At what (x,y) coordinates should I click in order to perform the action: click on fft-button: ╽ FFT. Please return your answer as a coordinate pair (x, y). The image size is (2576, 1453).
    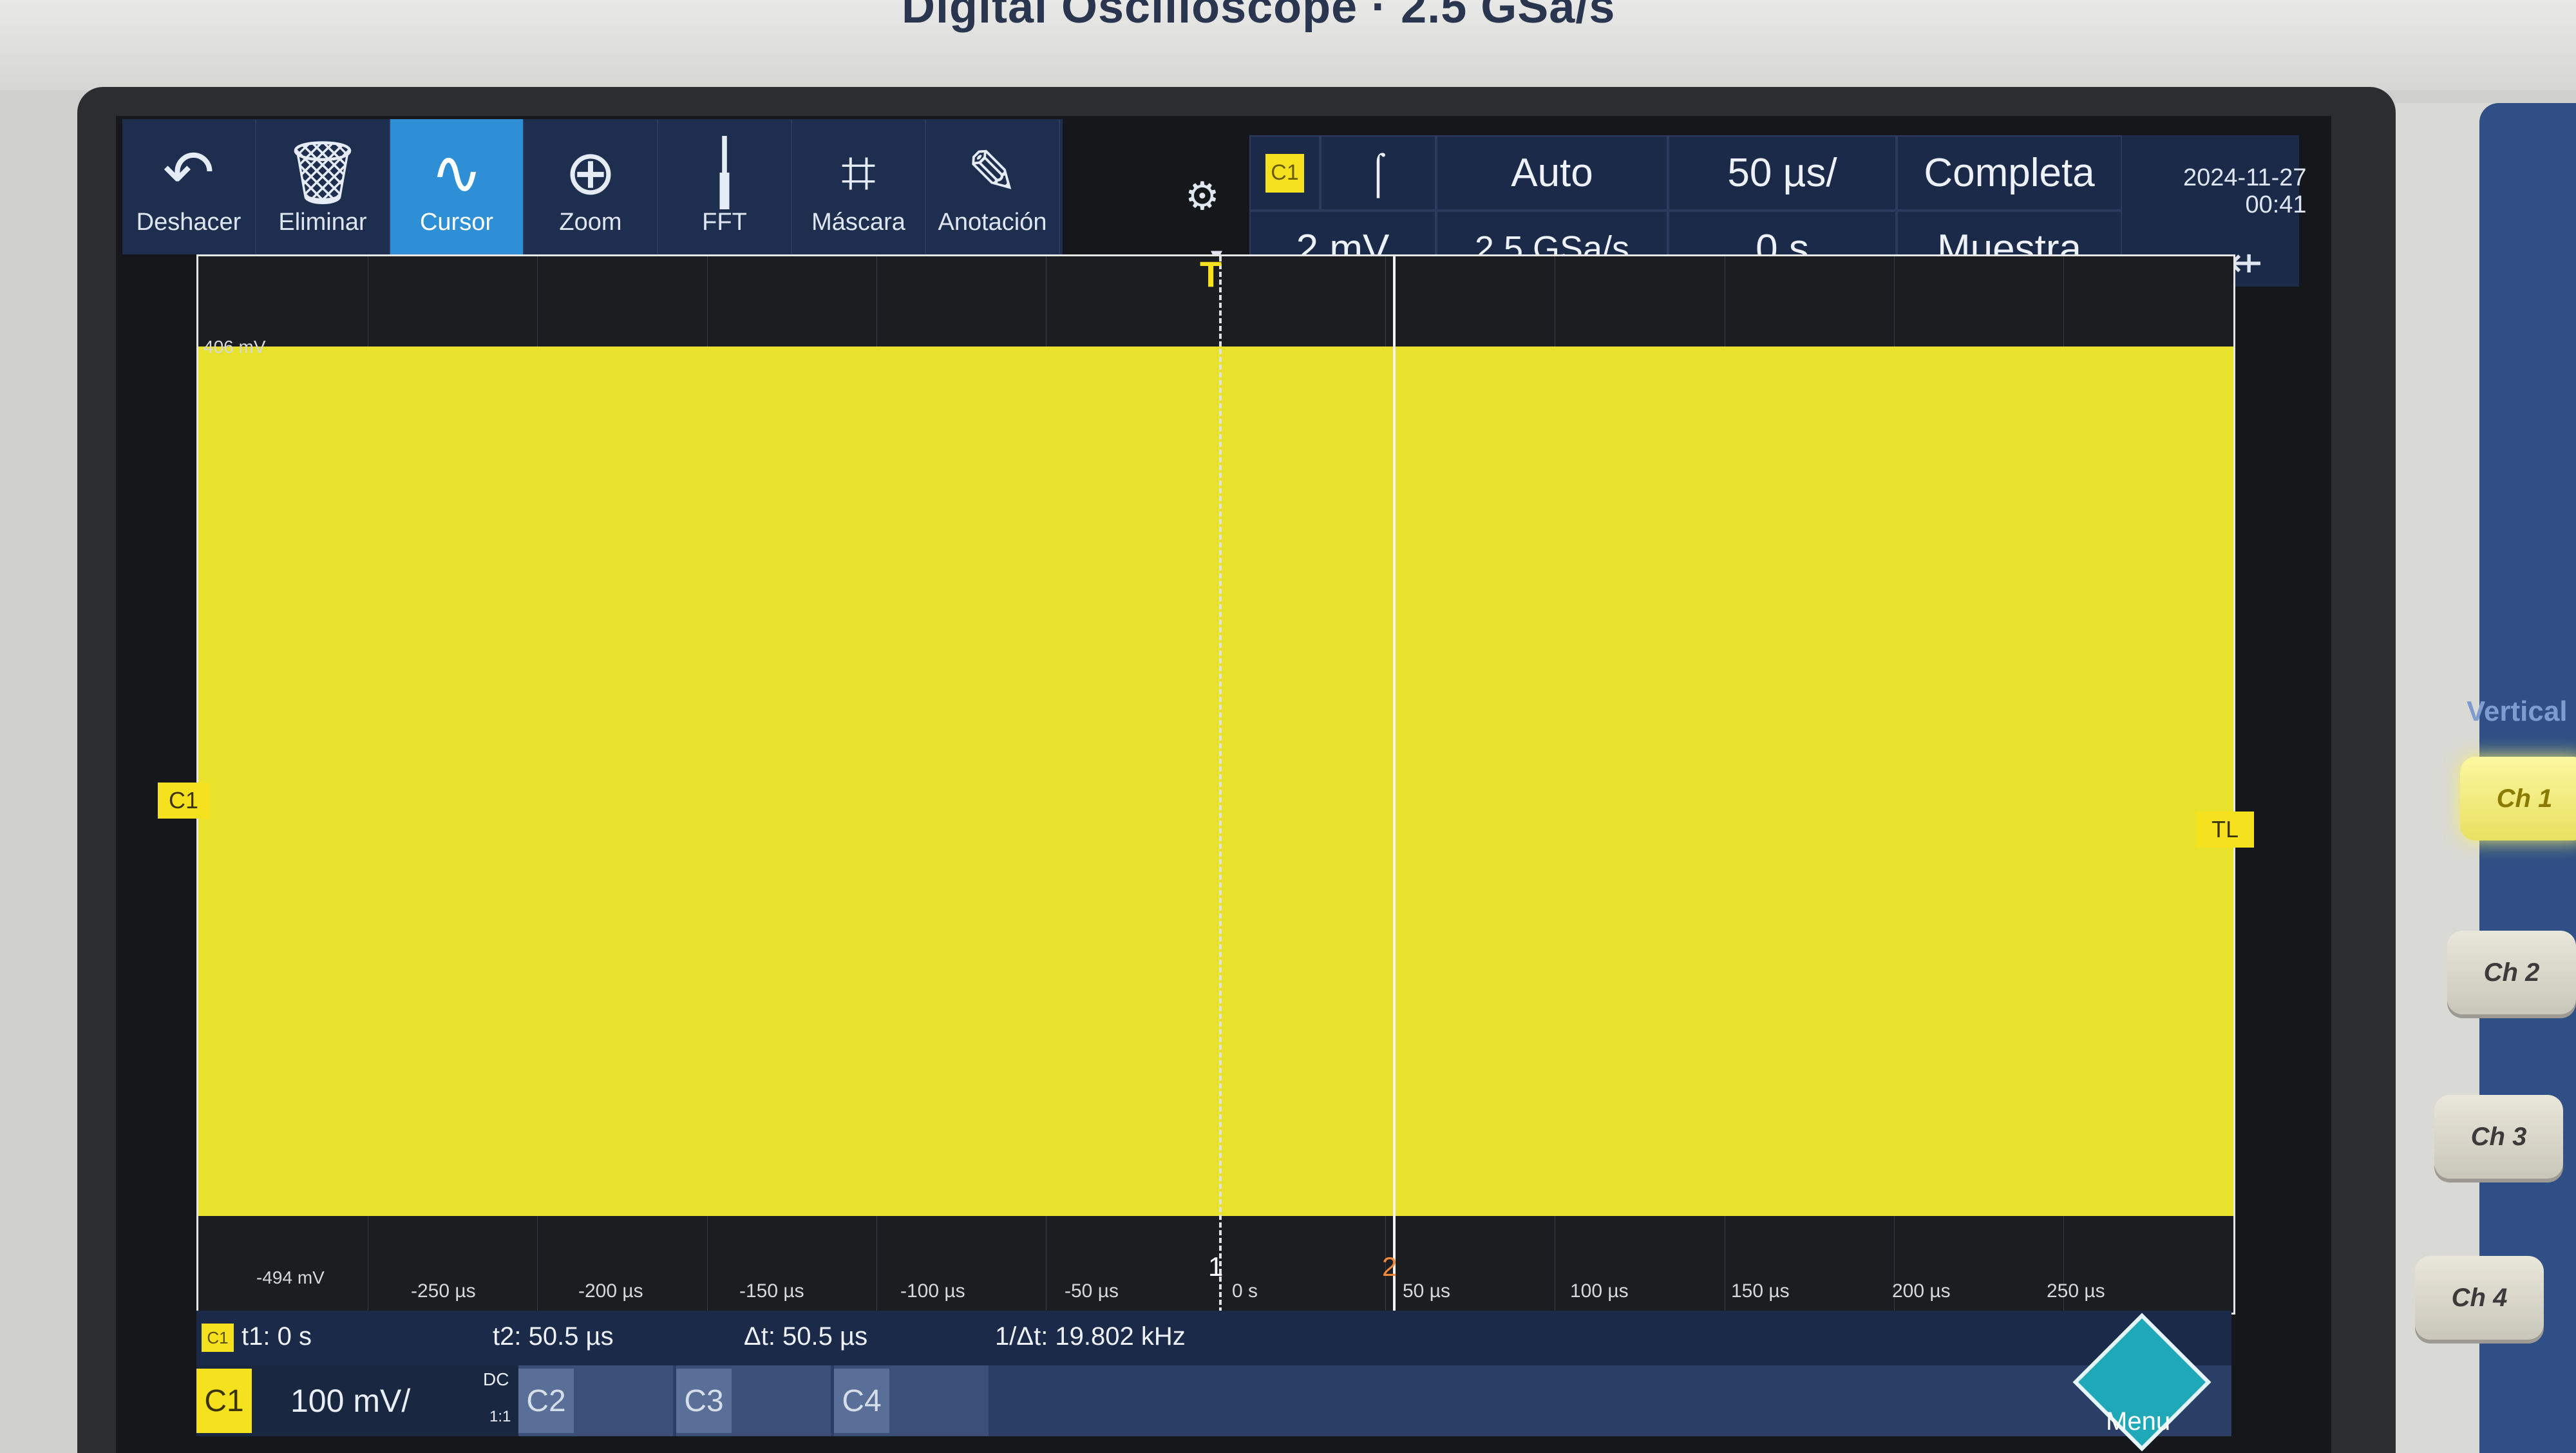
    Looking at the image, I should click on (725, 186).